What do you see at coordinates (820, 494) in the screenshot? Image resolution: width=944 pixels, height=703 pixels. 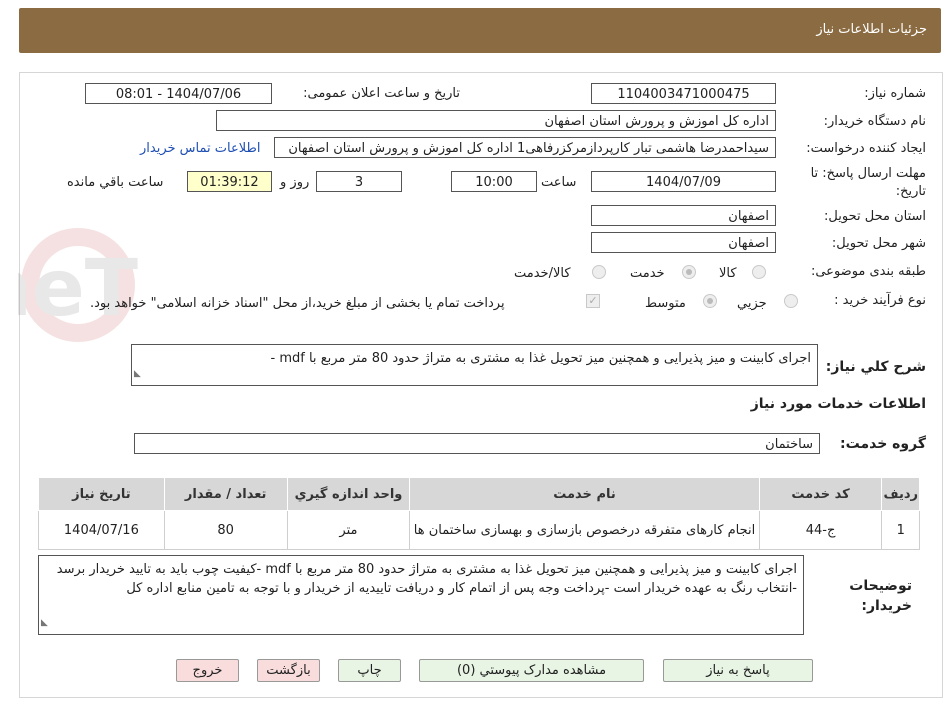 I see `col-header-code: کد خدمت` at bounding box center [820, 494].